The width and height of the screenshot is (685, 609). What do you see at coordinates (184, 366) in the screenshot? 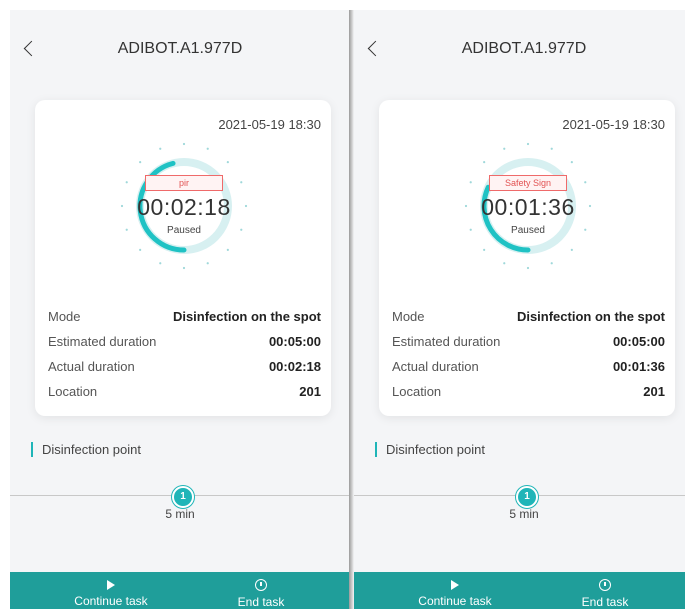
I see `info-row-actual-duration: Actual duration 00:02:18` at bounding box center [184, 366].